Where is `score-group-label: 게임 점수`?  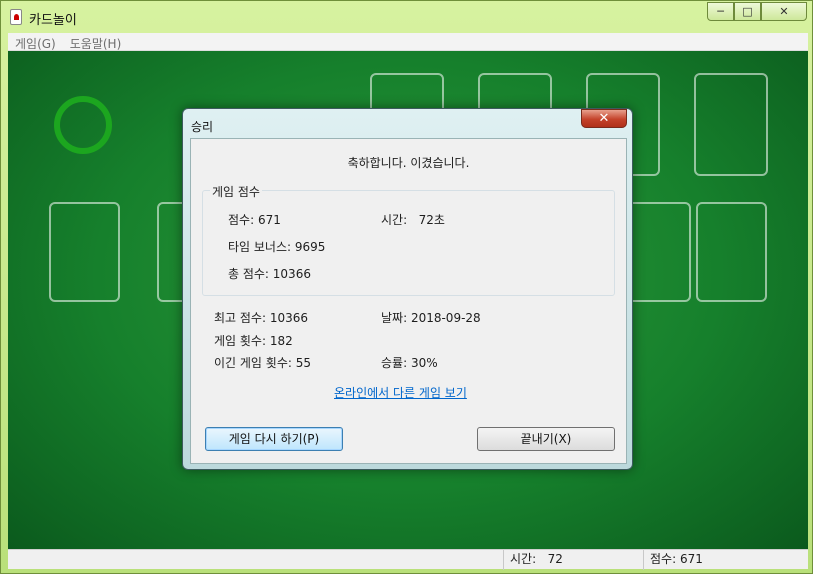
score-group-label: 게임 점수 is located at coordinates (236, 191).